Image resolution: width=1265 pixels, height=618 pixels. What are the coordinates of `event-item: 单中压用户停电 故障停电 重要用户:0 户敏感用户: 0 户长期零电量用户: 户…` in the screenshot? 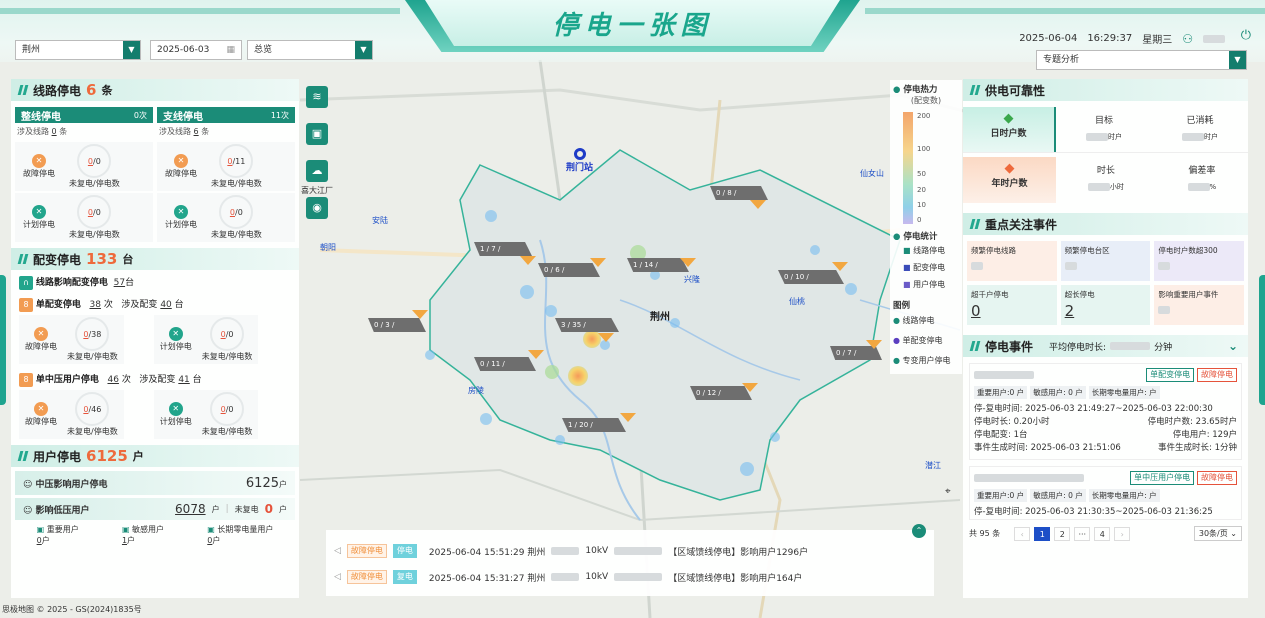 It's located at (1105, 493).